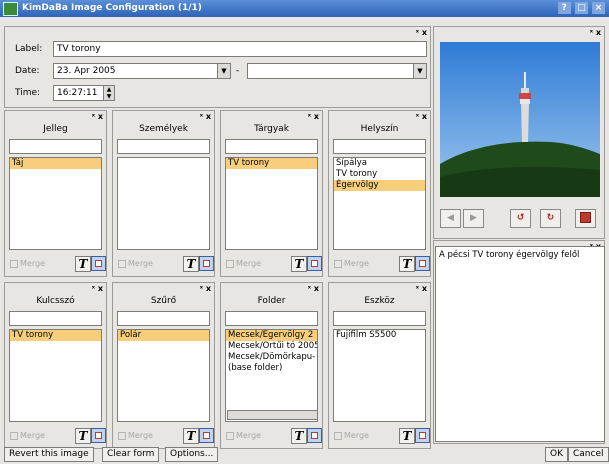  I want to click on delete-image-icon, so click(585, 217).